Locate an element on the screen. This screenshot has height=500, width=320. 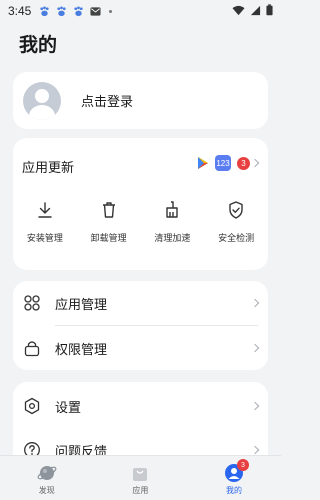
apps-grid-icon is located at coordinates (32, 303).